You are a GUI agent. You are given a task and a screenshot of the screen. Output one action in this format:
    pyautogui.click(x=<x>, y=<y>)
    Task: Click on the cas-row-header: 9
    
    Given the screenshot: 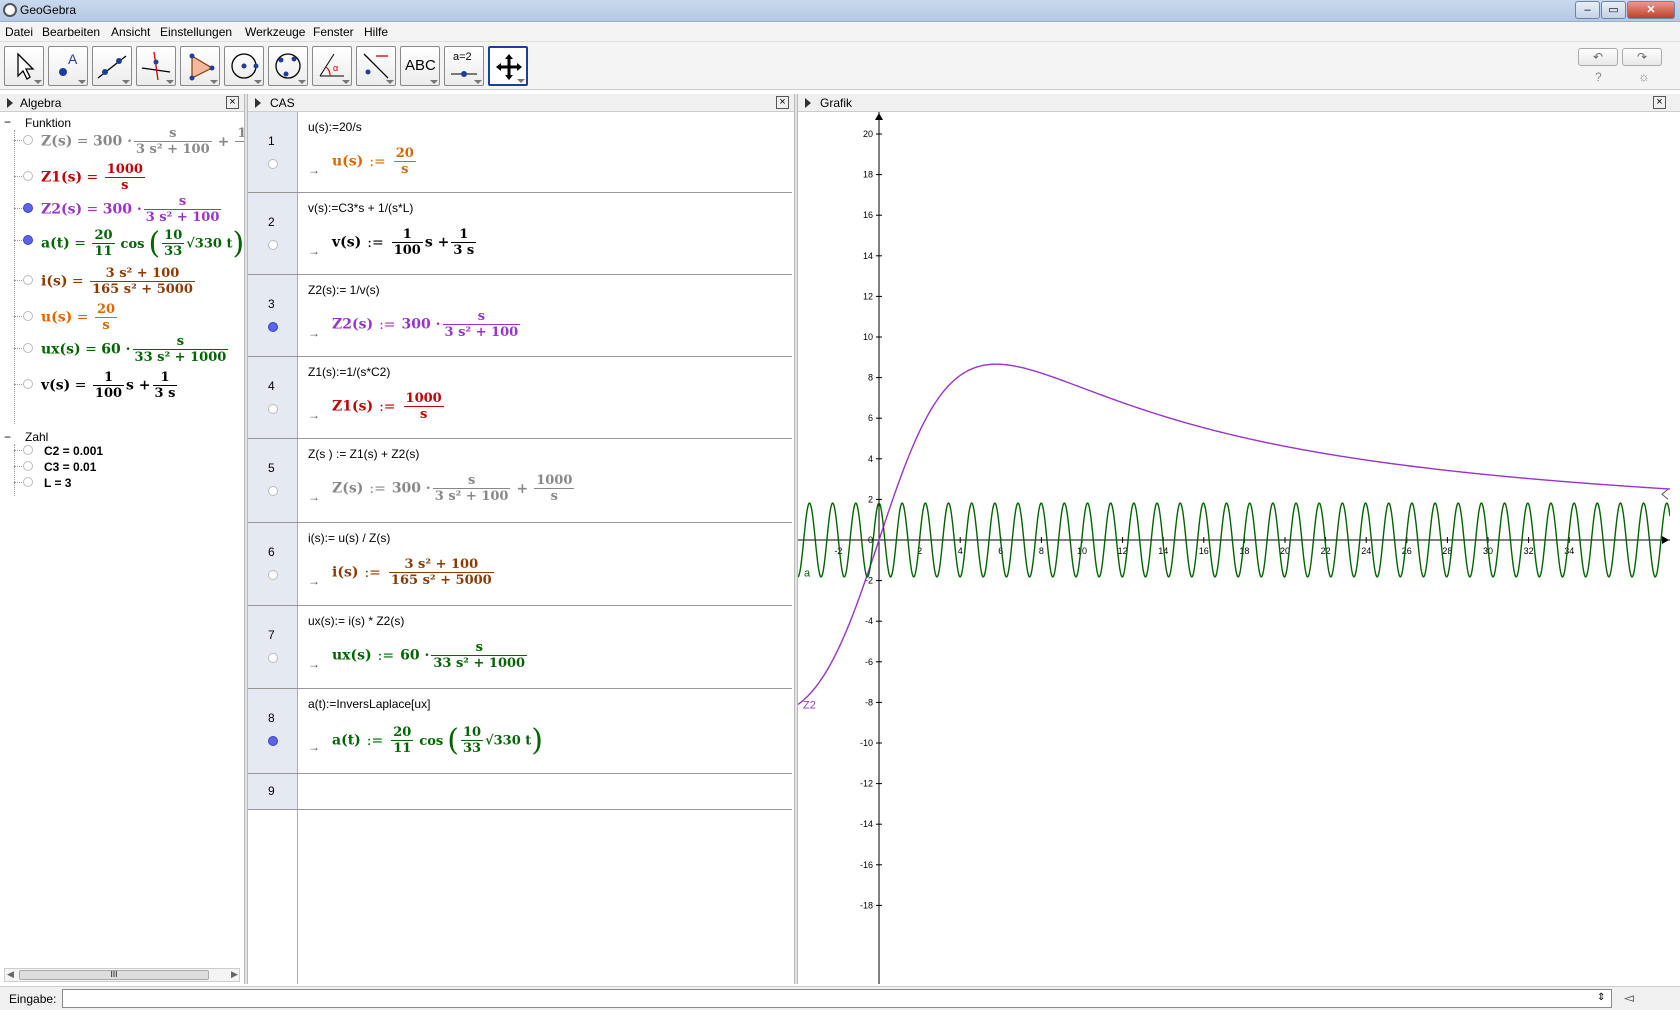 What is the action you would take?
    pyautogui.click(x=273, y=791)
    